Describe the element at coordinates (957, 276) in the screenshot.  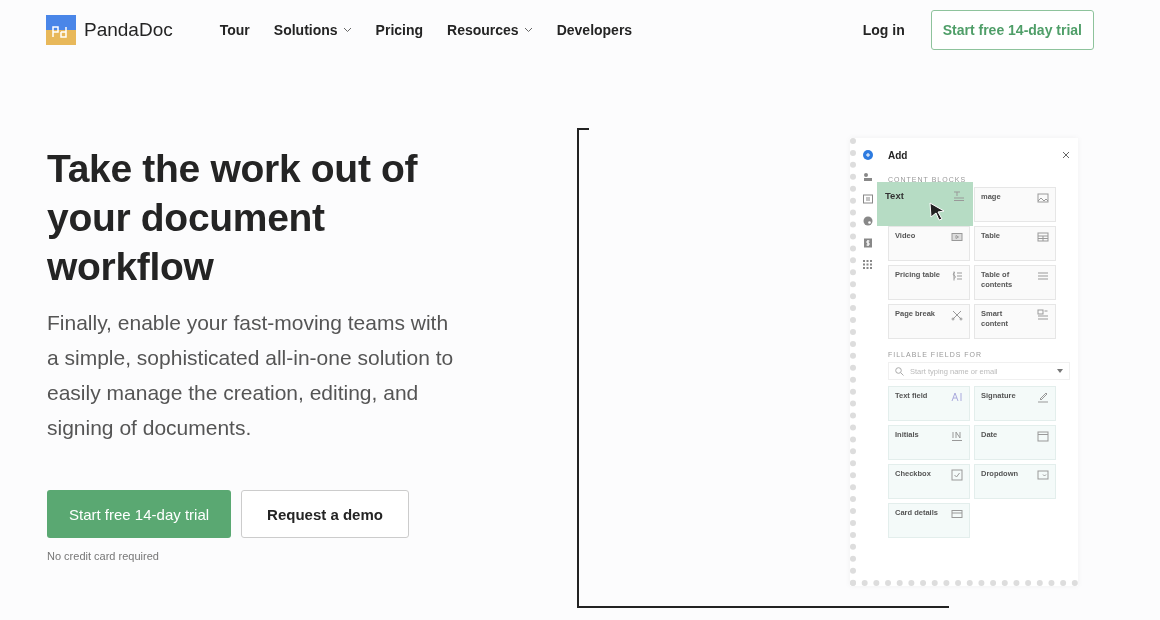
I see `dollar-list-icon` at that location.